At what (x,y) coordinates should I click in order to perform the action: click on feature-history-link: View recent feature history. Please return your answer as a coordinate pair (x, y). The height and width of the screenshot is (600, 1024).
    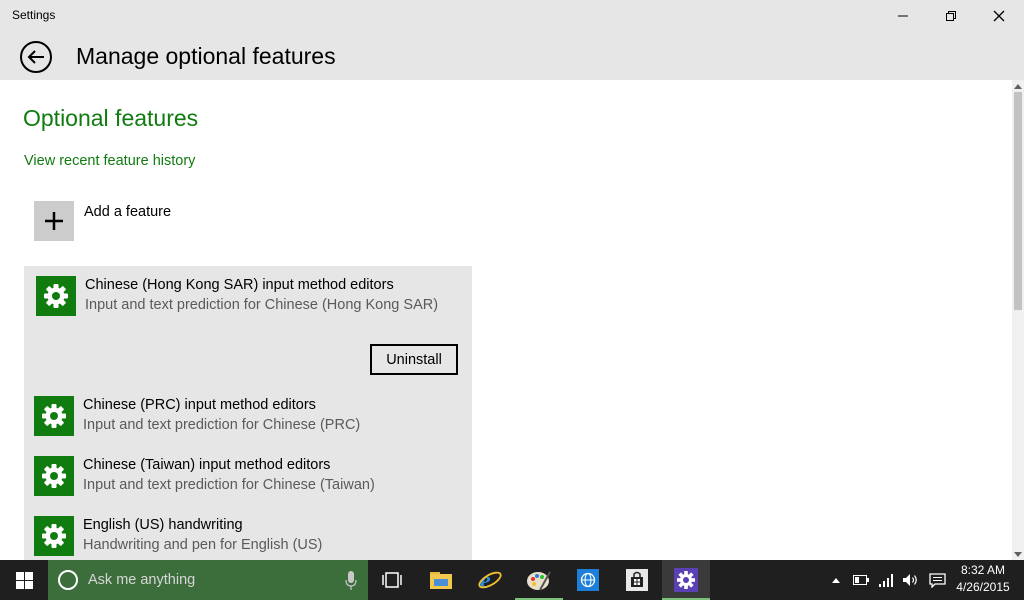
    Looking at the image, I should click on (109, 161).